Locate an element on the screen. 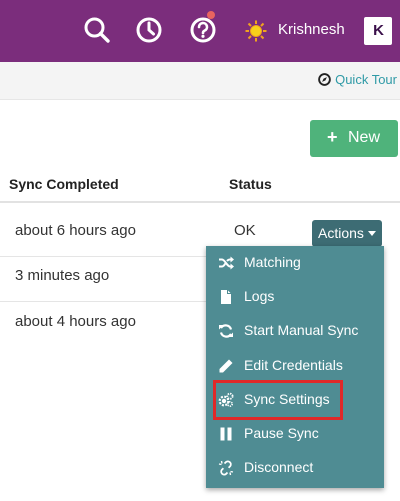 The image size is (400, 501). column-header-sync-completed: Sync Completed is located at coordinates (64, 184).